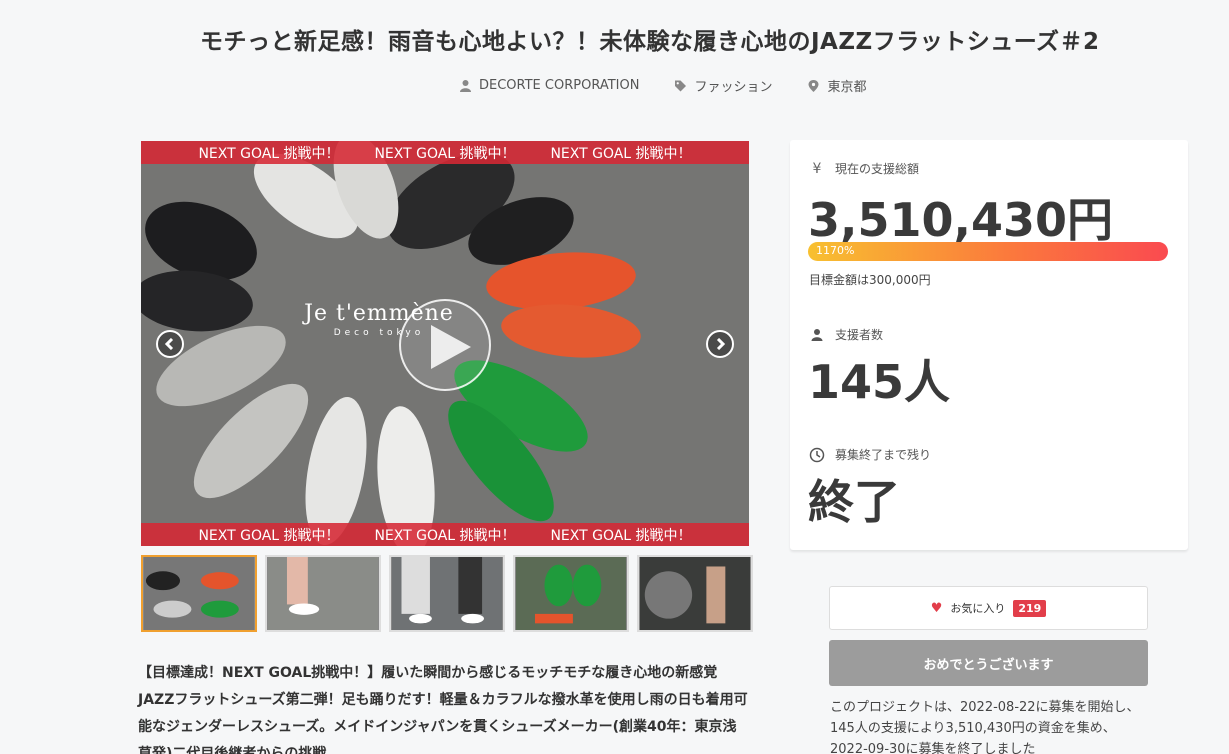  Describe the element at coordinates (835, 250) in the screenshot. I see `progress-percent: 1170%` at that location.